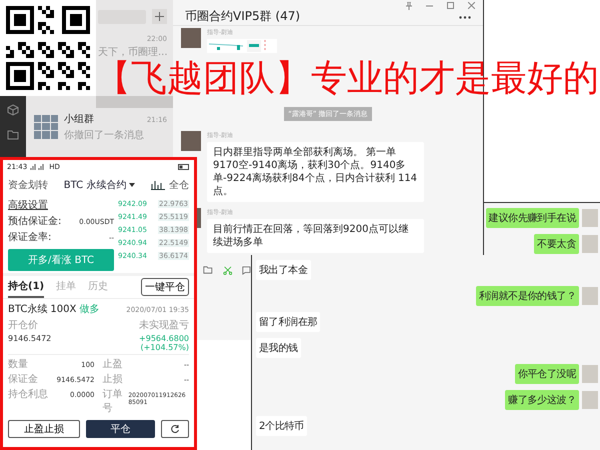 The height and width of the screenshot is (450, 600). Describe the element at coordinates (30, 338) in the screenshot. I see `entry-price: 9146.5472` at that location.